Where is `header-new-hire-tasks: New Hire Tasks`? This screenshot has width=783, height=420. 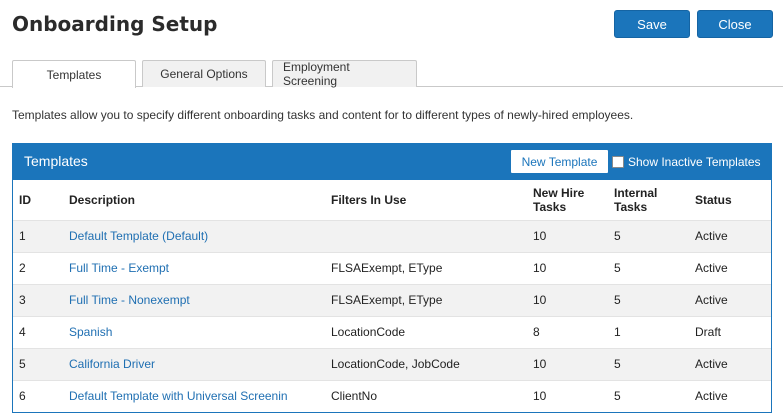
header-new-hire-tasks: New Hire Tasks is located at coordinates (567, 200).